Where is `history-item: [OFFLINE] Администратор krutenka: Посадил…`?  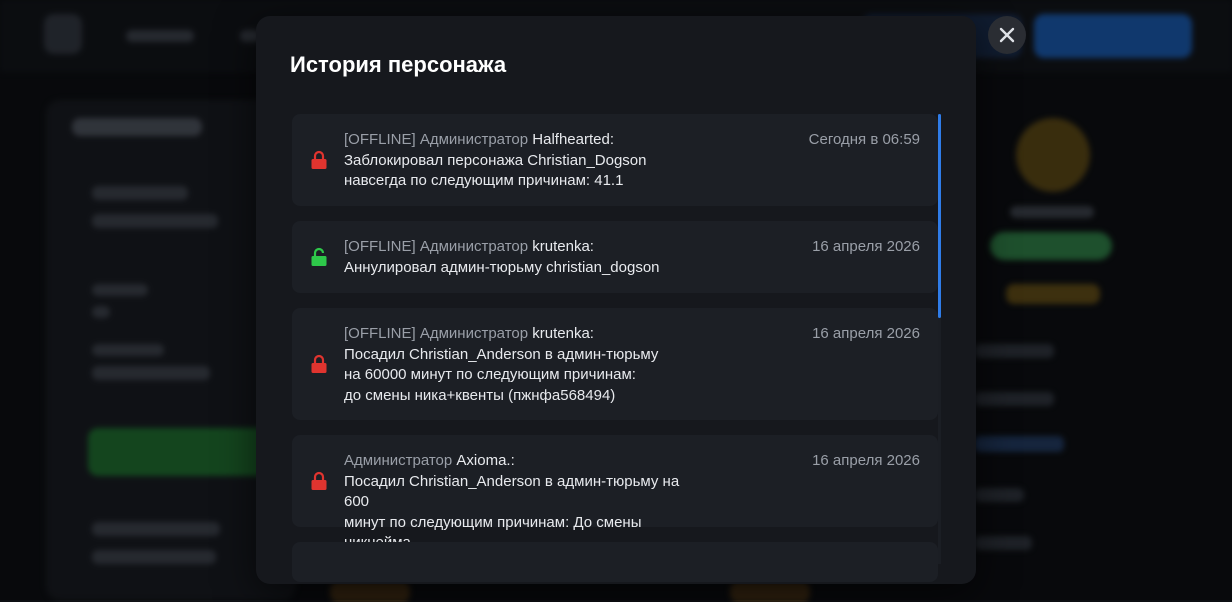
history-item: [OFFLINE] Администратор krutenka: Посадил… is located at coordinates (615, 364).